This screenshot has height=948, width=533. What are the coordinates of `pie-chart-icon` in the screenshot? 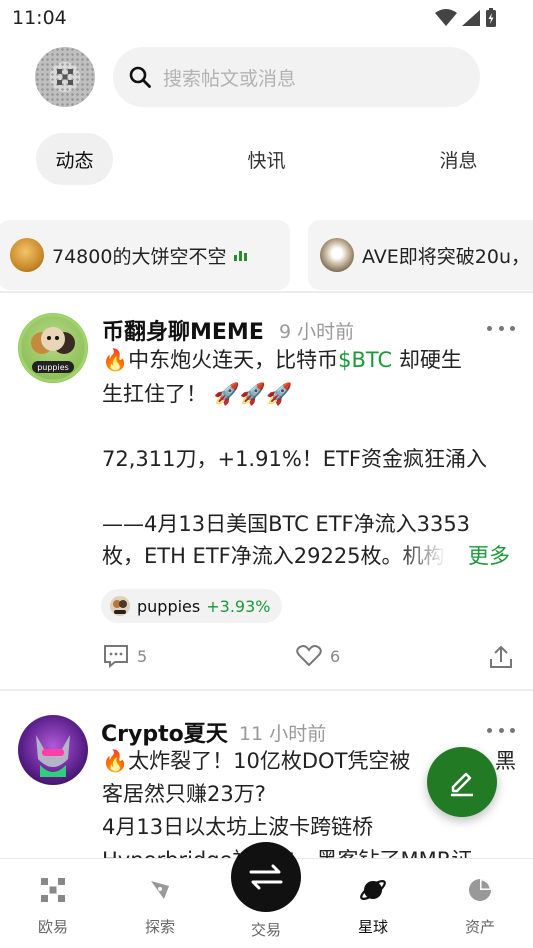 It's located at (480, 890).